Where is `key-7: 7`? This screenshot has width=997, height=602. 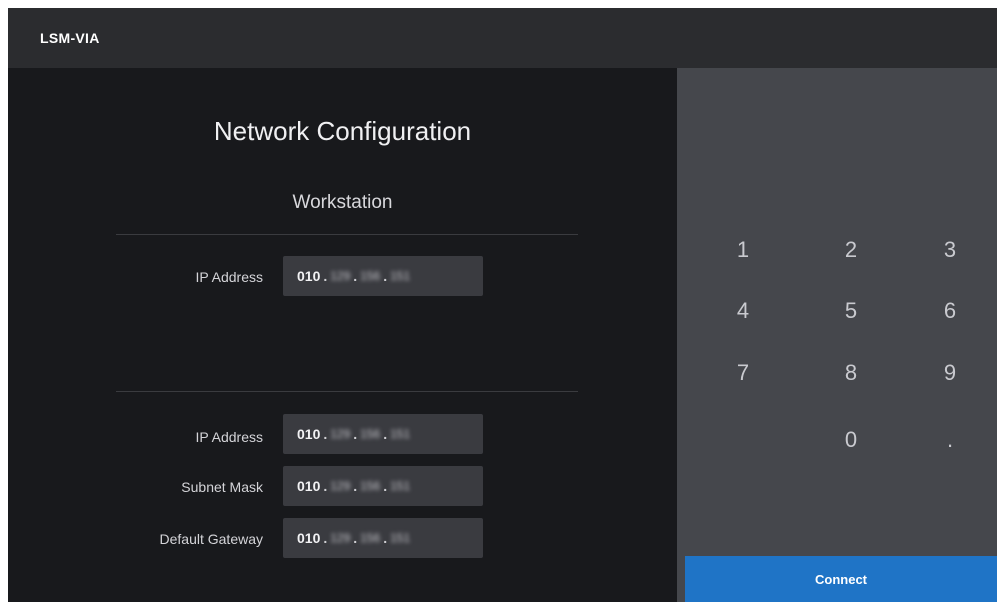
key-7: 7 is located at coordinates (743, 373).